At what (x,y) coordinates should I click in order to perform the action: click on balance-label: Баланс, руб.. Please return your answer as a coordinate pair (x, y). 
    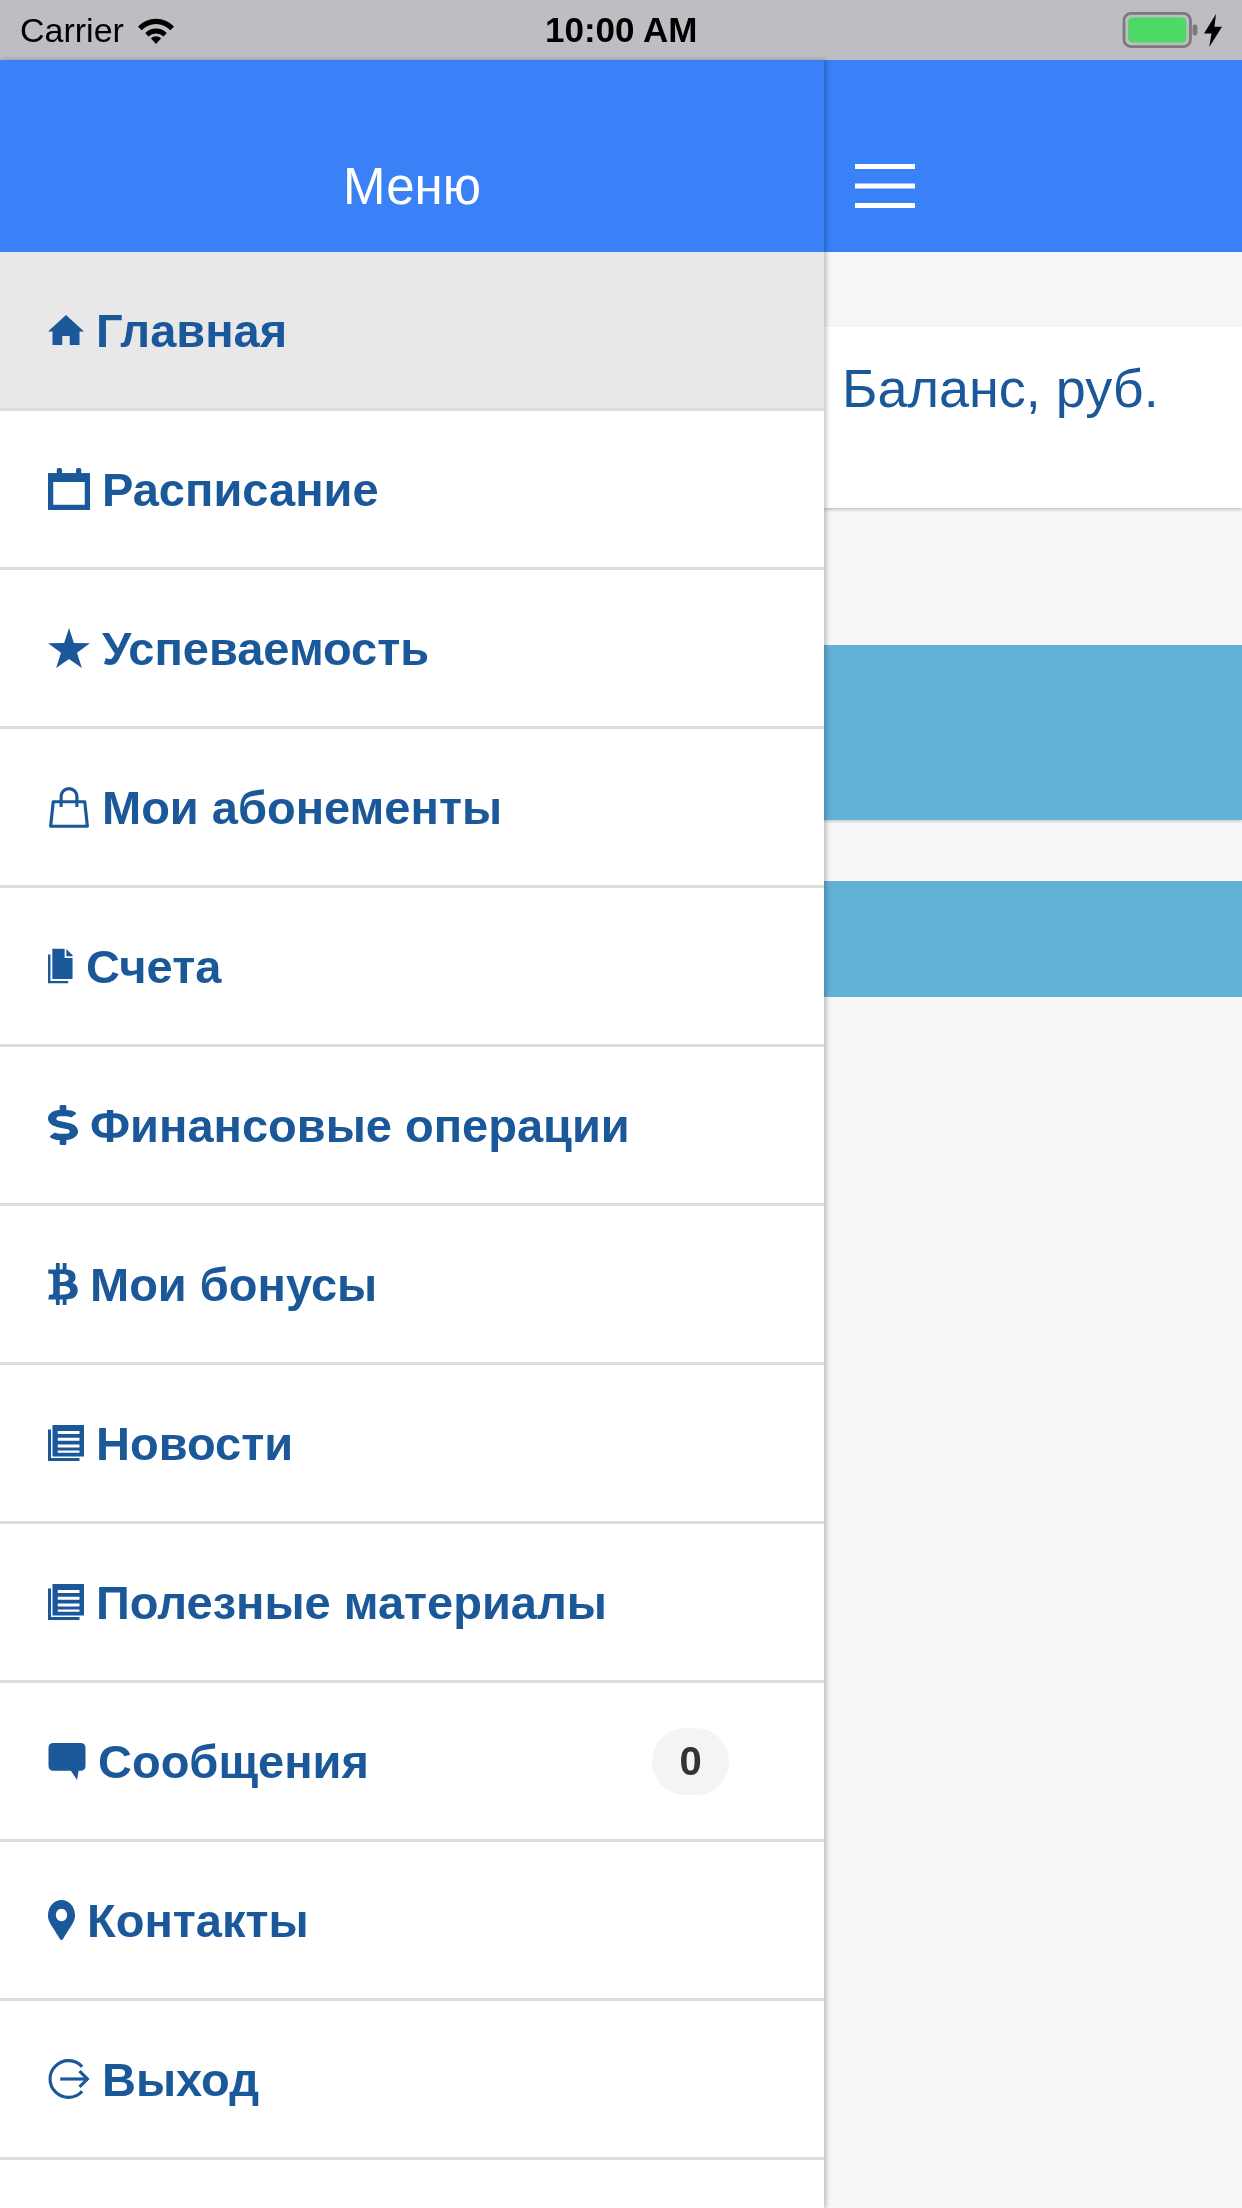
    Looking at the image, I should click on (1000, 388).